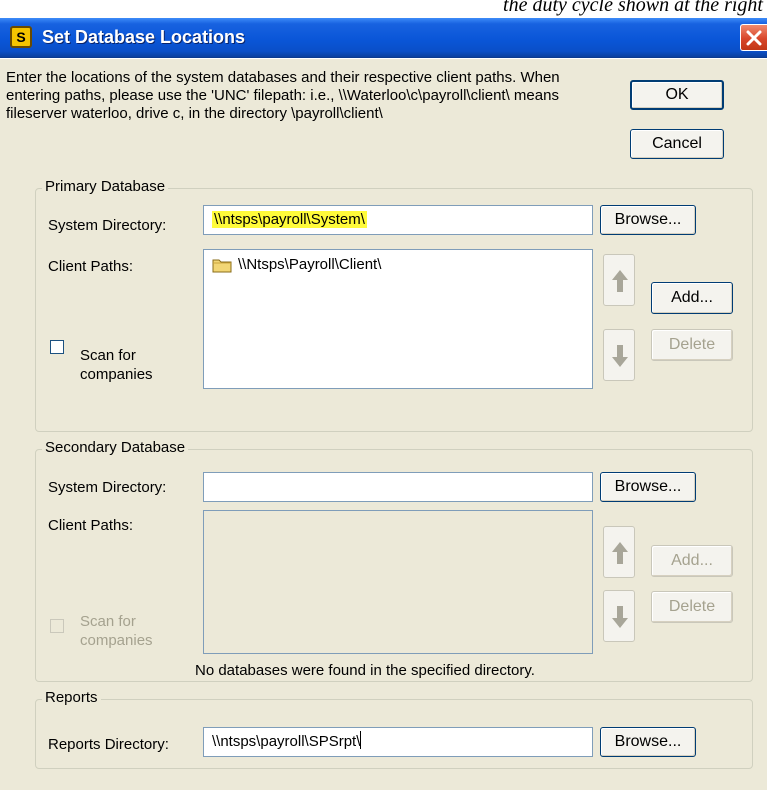 Image resolution: width=767 pixels, height=790 pixels. What do you see at coordinates (310, 264) in the screenshot?
I see `client-path-text: \\Ntsps\Payroll\Client\` at bounding box center [310, 264].